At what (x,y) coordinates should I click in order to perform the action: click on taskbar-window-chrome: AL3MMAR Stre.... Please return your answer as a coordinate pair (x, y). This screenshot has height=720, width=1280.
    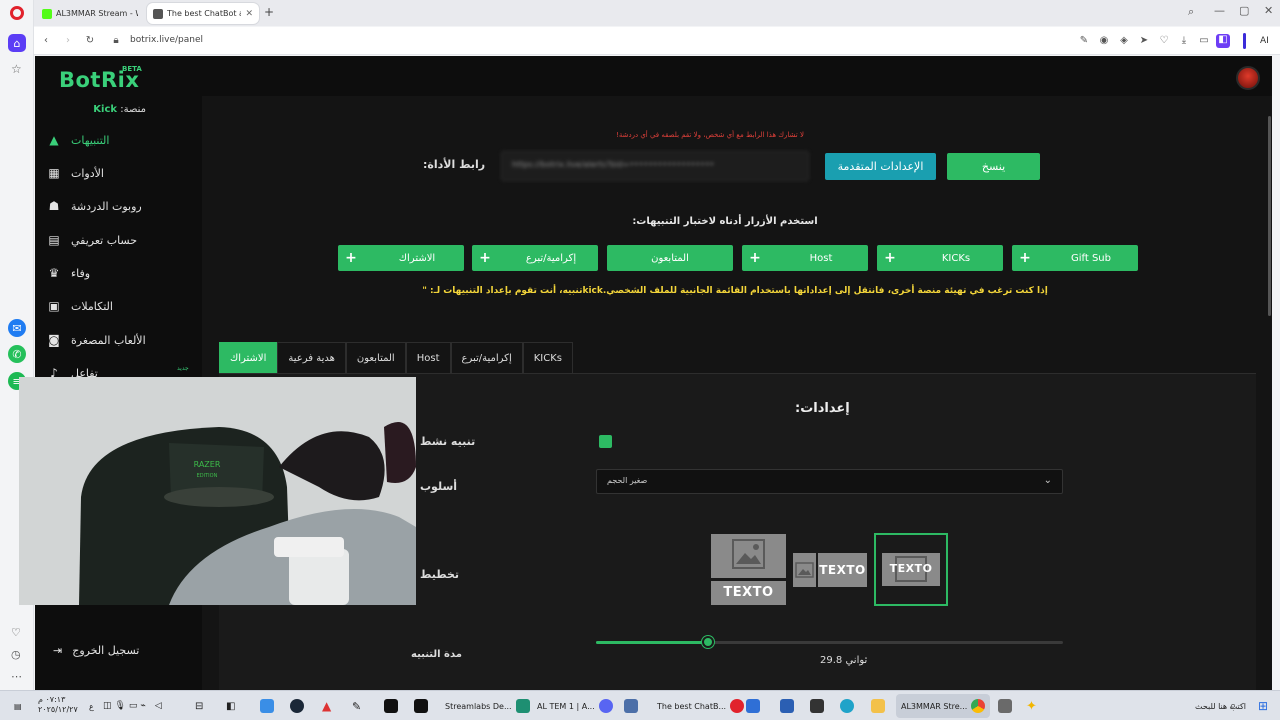
    Looking at the image, I should click on (943, 706).